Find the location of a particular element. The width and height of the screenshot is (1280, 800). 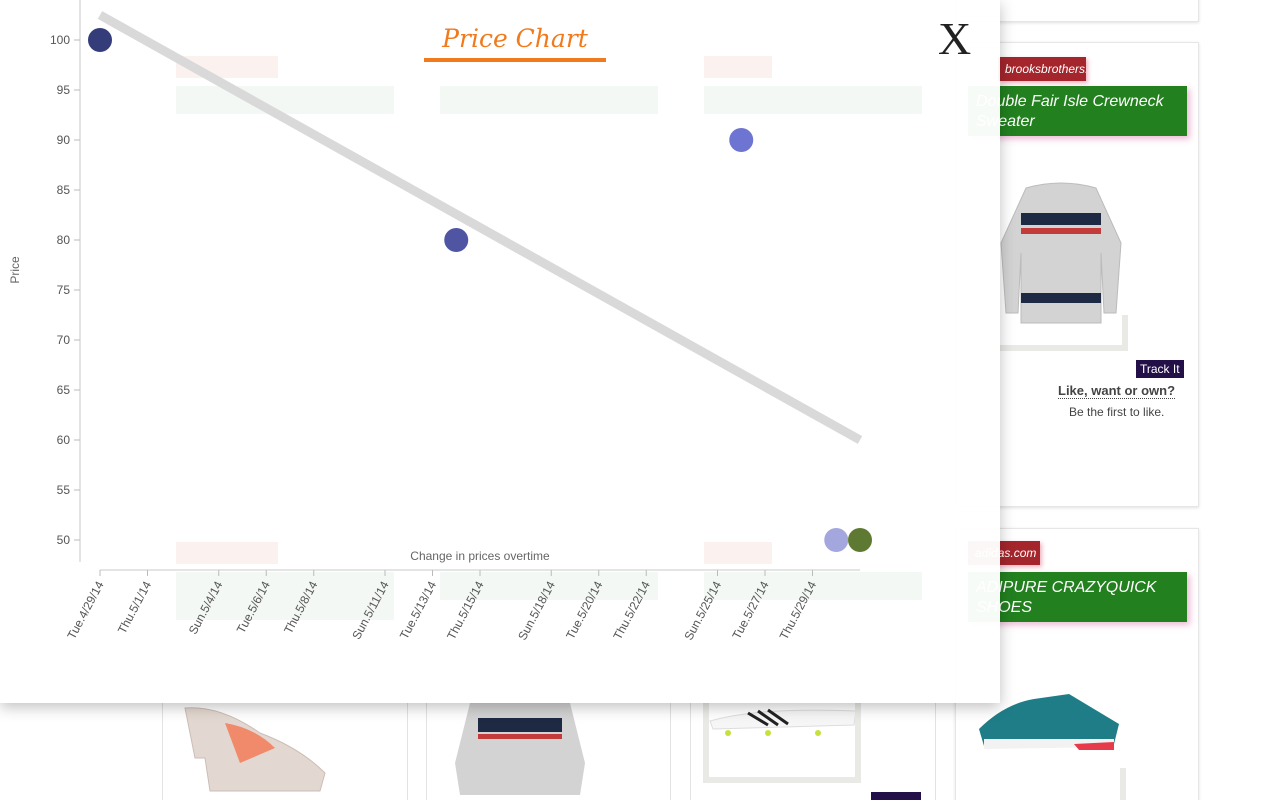

x-tick-label: Thu.5/8/14 is located at coordinates (300, 608).